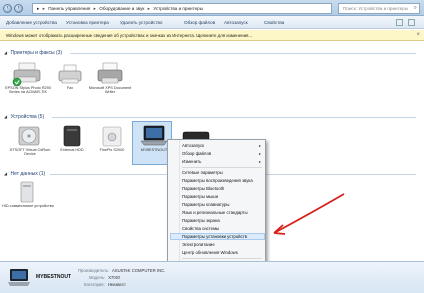 This screenshot has width=424, height=293. Describe the element at coordinates (198, 244) in the screenshot. I see `menu-item-power-options: Электропитание` at that location.